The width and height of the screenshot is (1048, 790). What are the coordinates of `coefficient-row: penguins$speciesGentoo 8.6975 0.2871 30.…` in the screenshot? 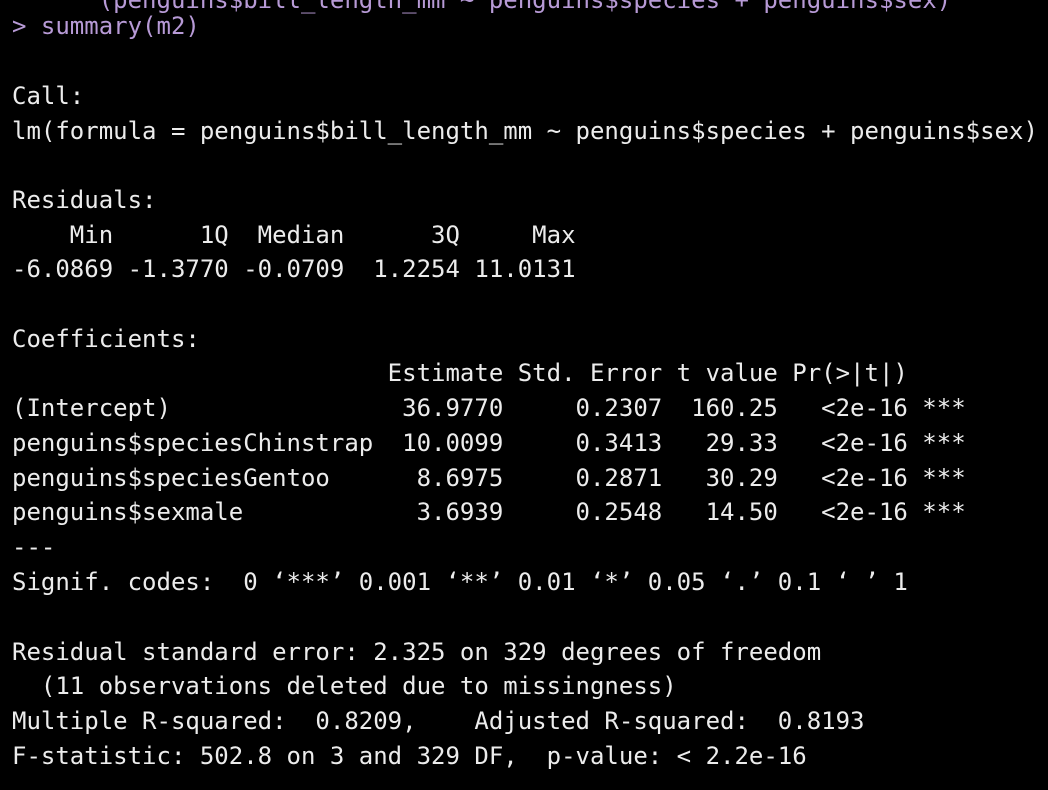 It's located at (489, 478).